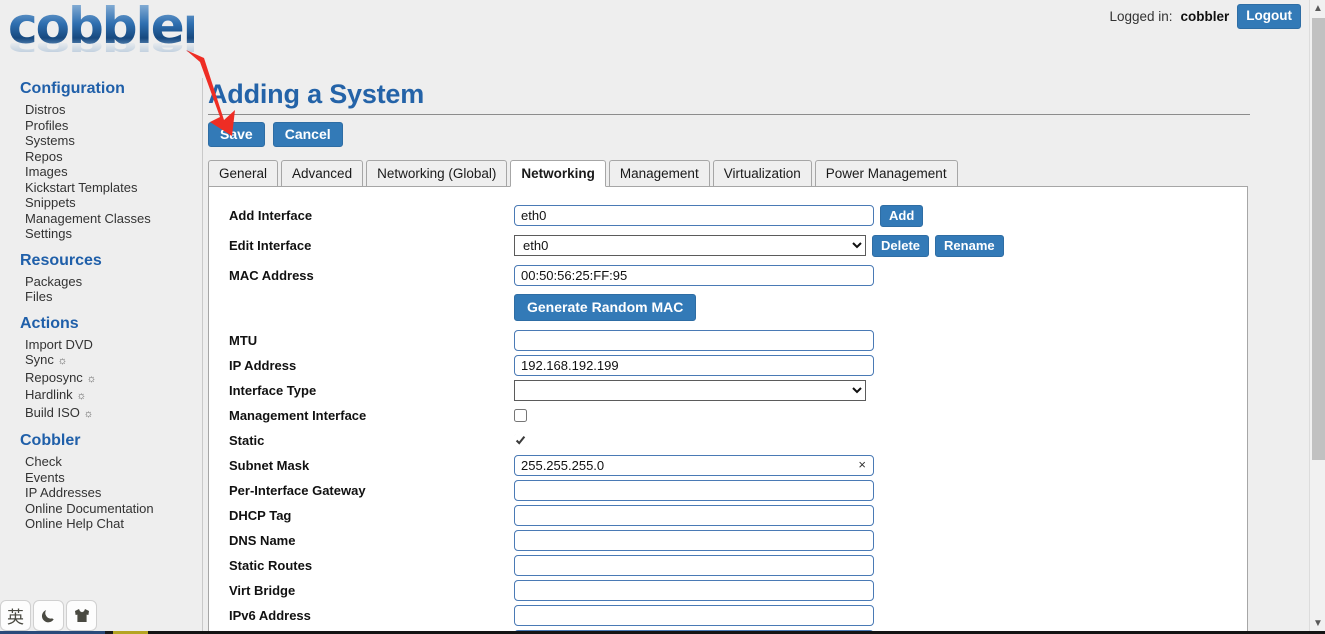 The image size is (1325, 634). I want to click on logged-in-username: cobbler, so click(1205, 16).